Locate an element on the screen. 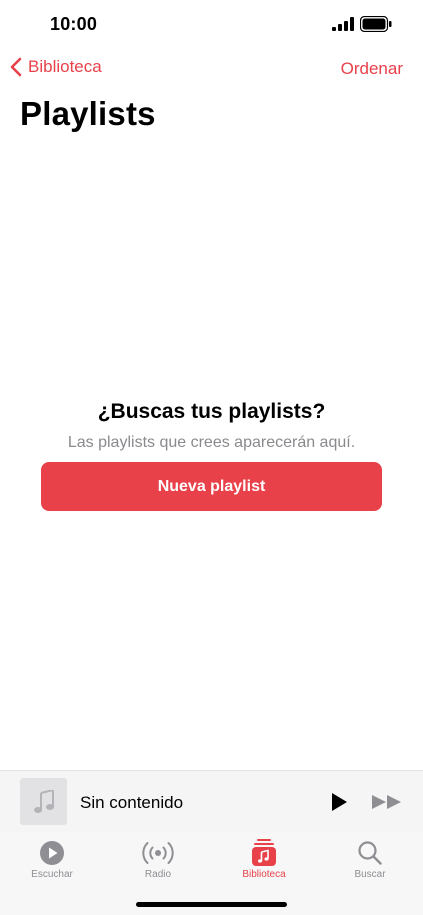 This screenshot has height=915, width=423. tab-label: Radio is located at coordinates (158, 874).